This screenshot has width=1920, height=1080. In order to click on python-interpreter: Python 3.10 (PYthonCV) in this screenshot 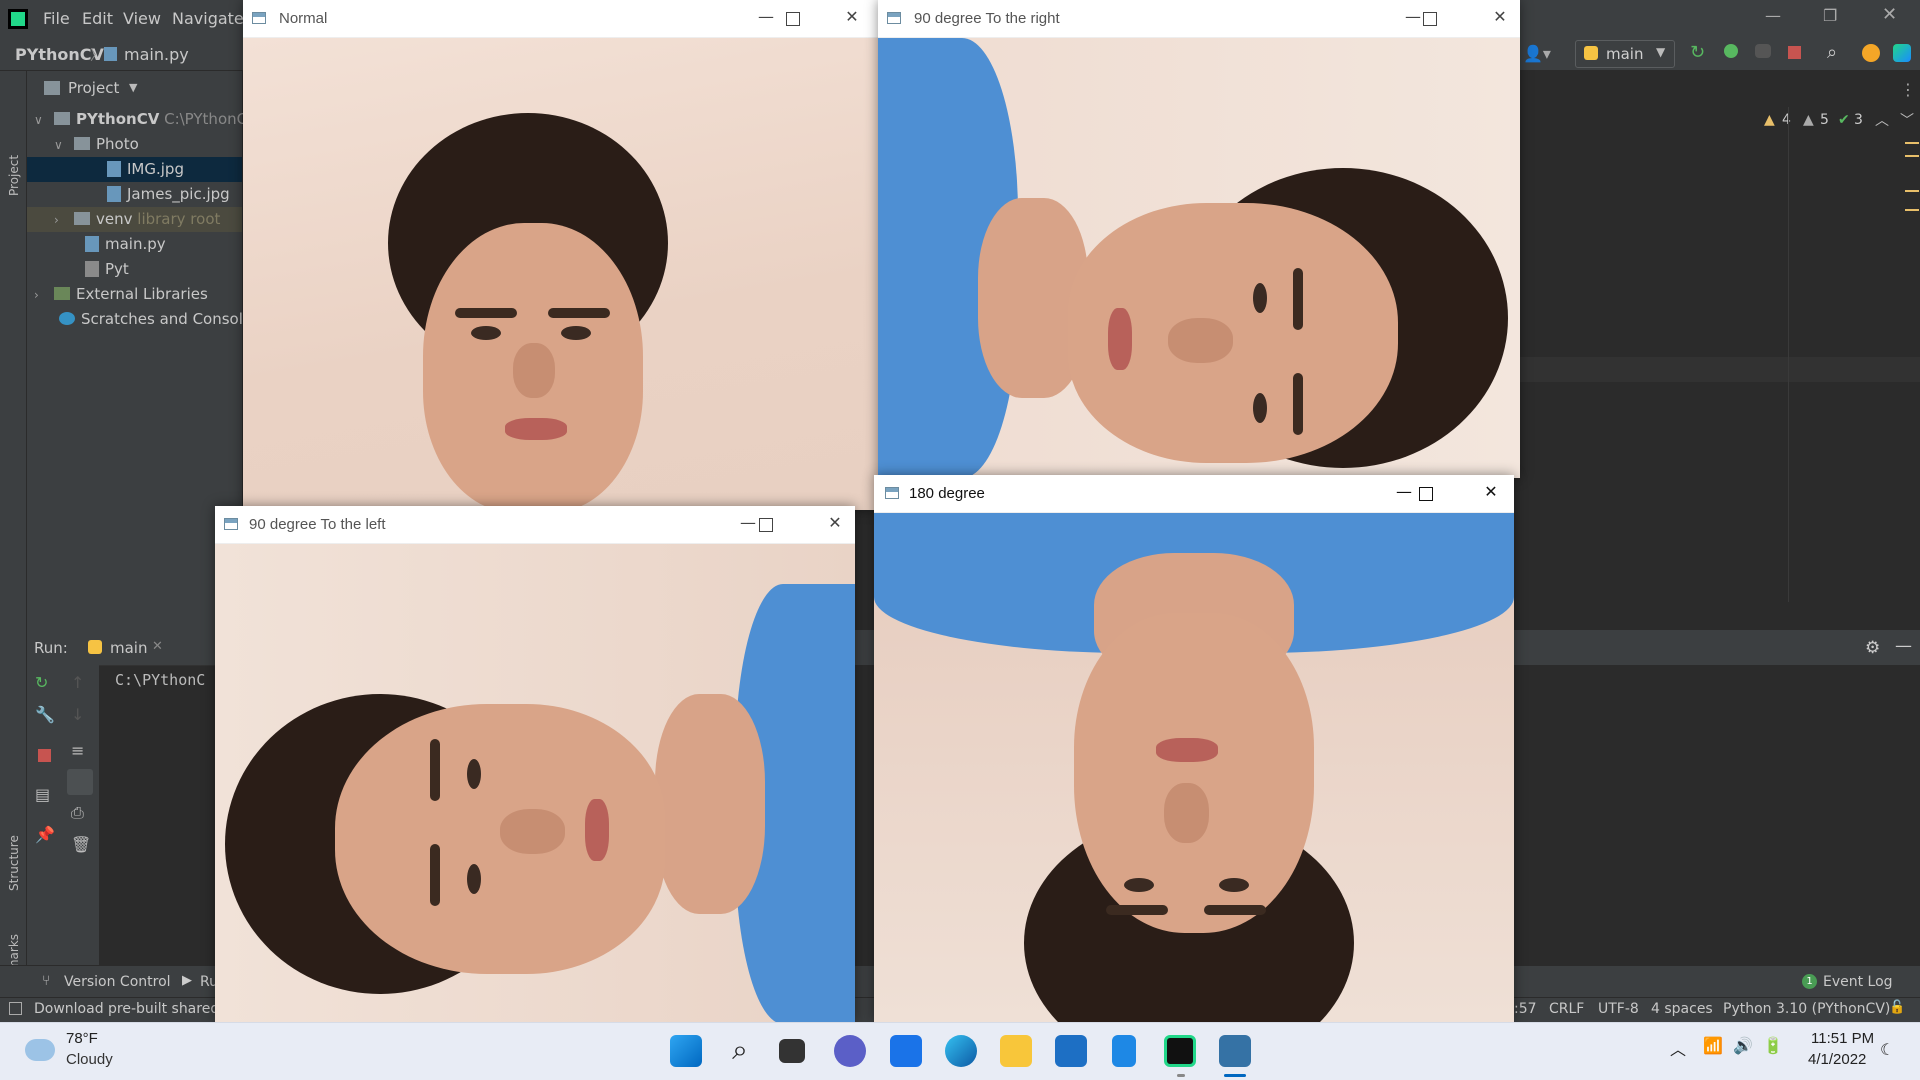, I will do `click(1806, 1009)`.